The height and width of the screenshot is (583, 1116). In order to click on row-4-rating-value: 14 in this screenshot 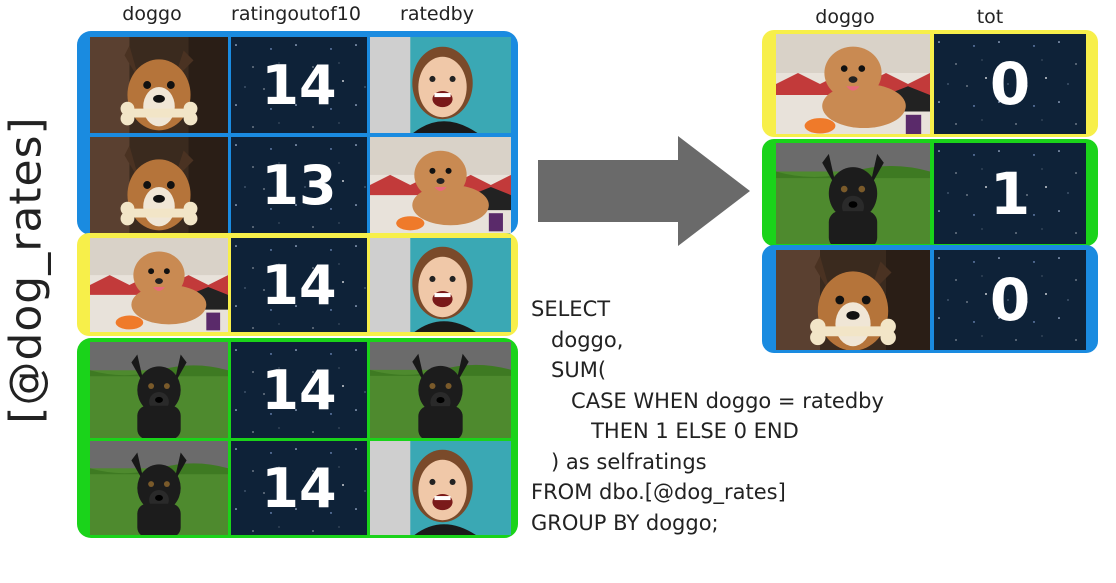, I will do `click(299, 488)`.